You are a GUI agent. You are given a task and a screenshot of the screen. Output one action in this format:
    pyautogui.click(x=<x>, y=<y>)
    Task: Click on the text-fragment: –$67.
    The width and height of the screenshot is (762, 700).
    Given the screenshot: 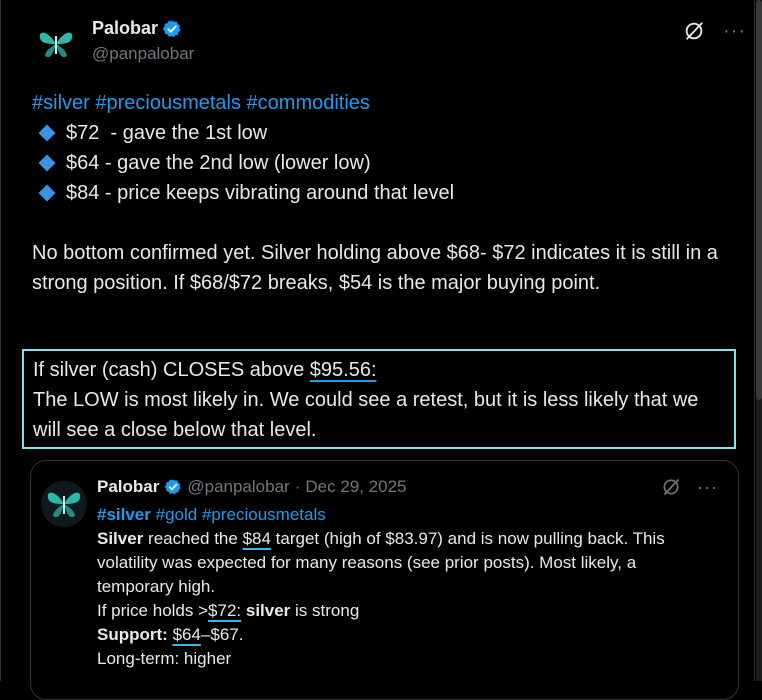 What is the action you would take?
    pyautogui.click(x=222, y=634)
    